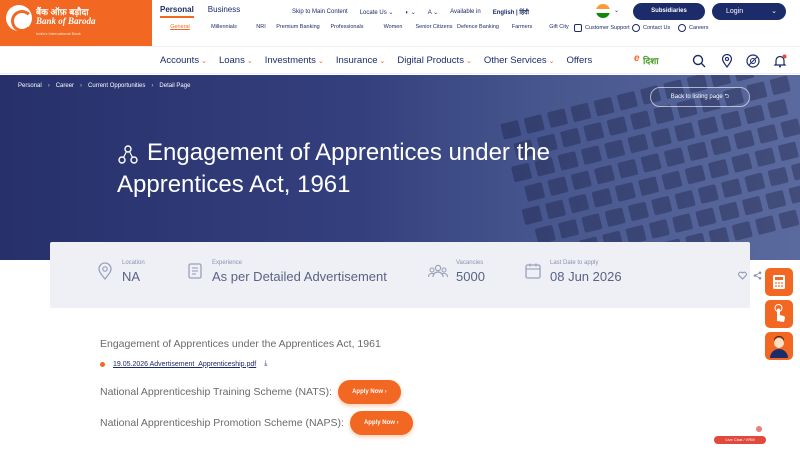 The height and width of the screenshot is (450, 800). What do you see at coordinates (757, 275) in the screenshot?
I see `share-icon` at bounding box center [757, 275].